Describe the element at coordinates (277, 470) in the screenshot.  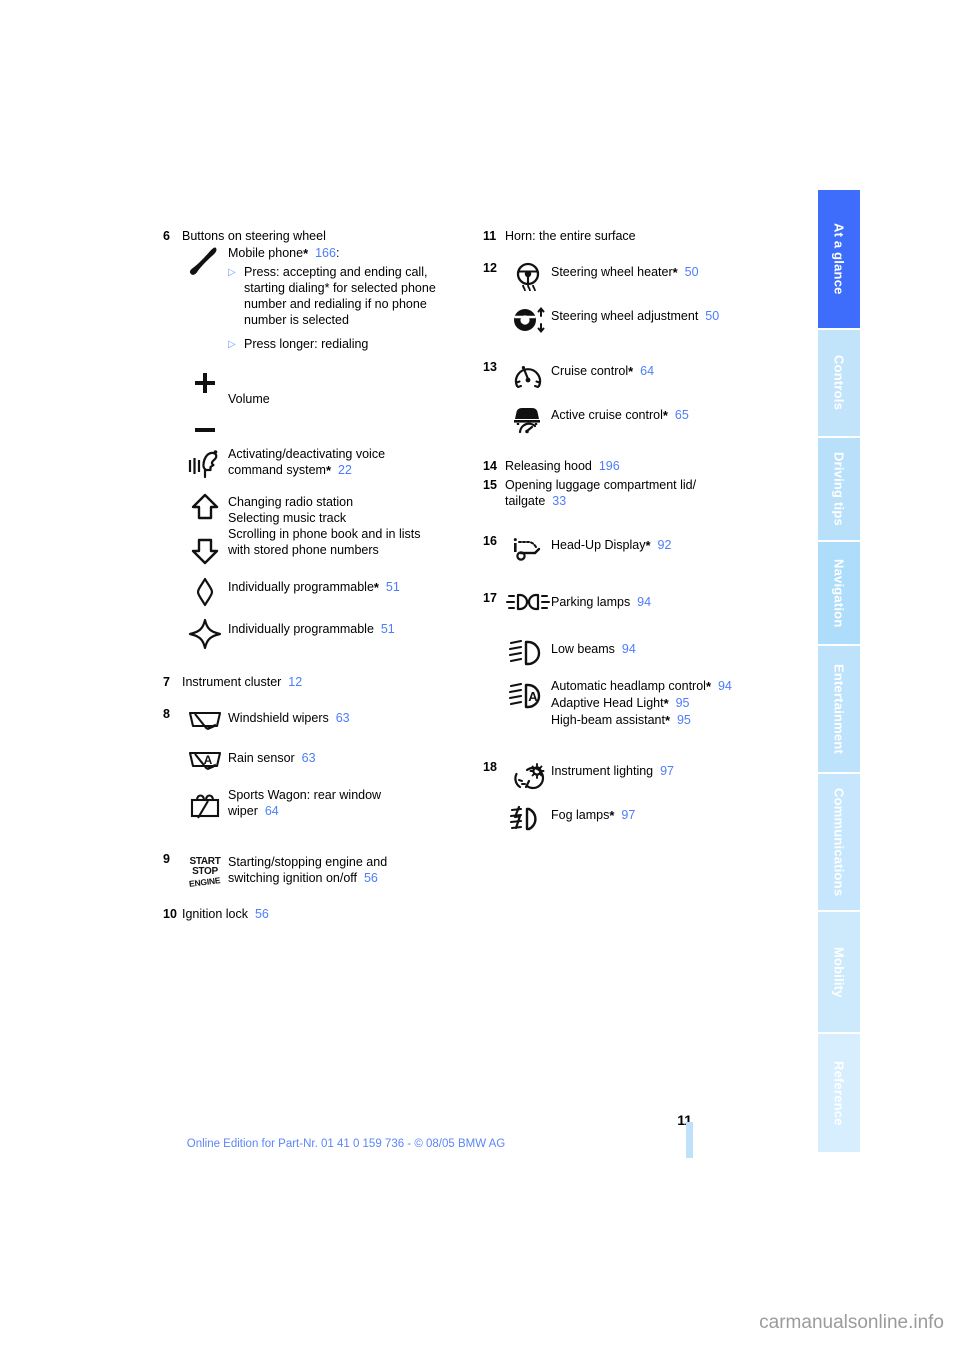
I see `voice-label-line2: command system` at that location.